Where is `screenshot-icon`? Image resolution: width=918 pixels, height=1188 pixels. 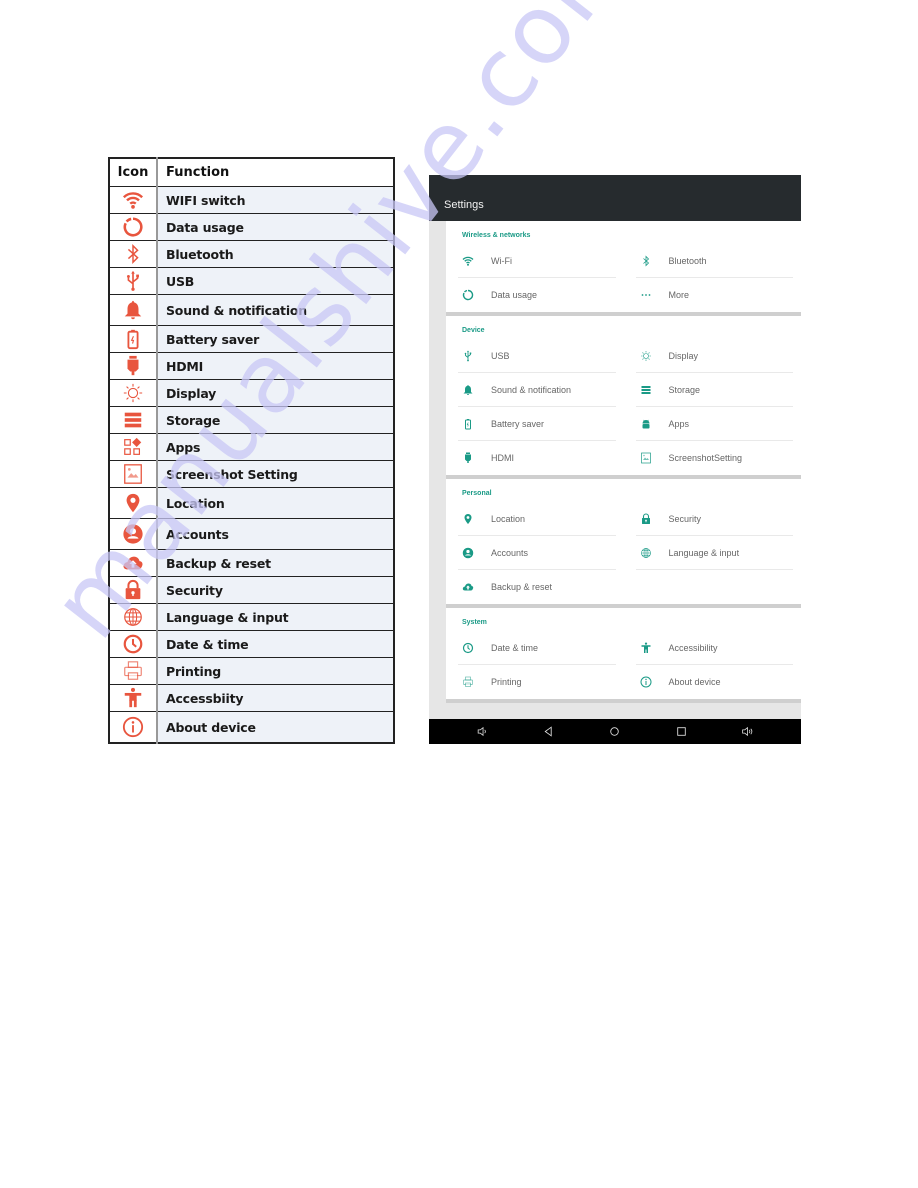
screenshot-icon is located at coordinates (133, 474).